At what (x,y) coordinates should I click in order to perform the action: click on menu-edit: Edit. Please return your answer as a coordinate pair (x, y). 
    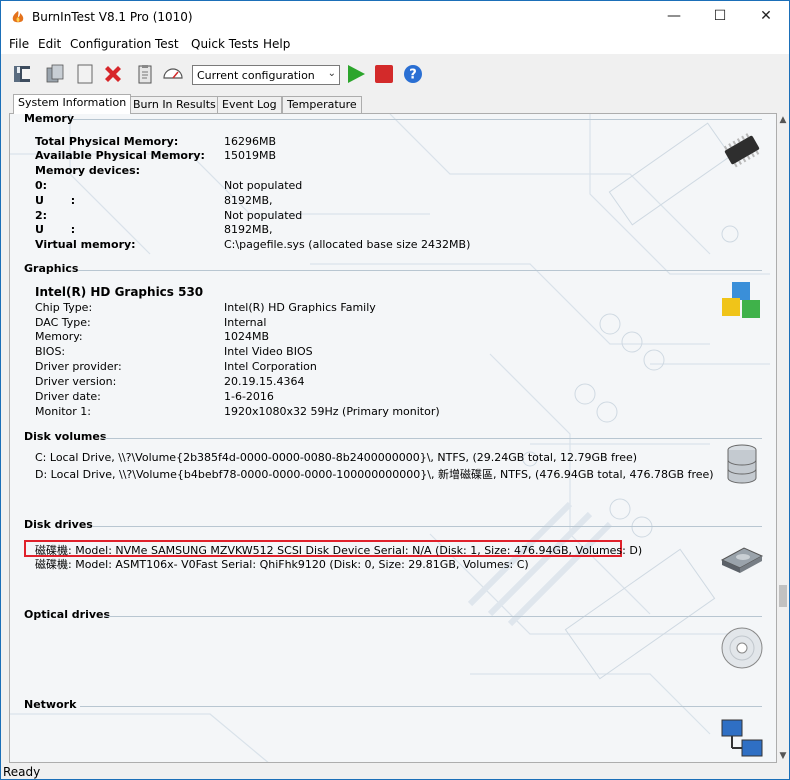
    Looking at the image, I should click on (49, 44).